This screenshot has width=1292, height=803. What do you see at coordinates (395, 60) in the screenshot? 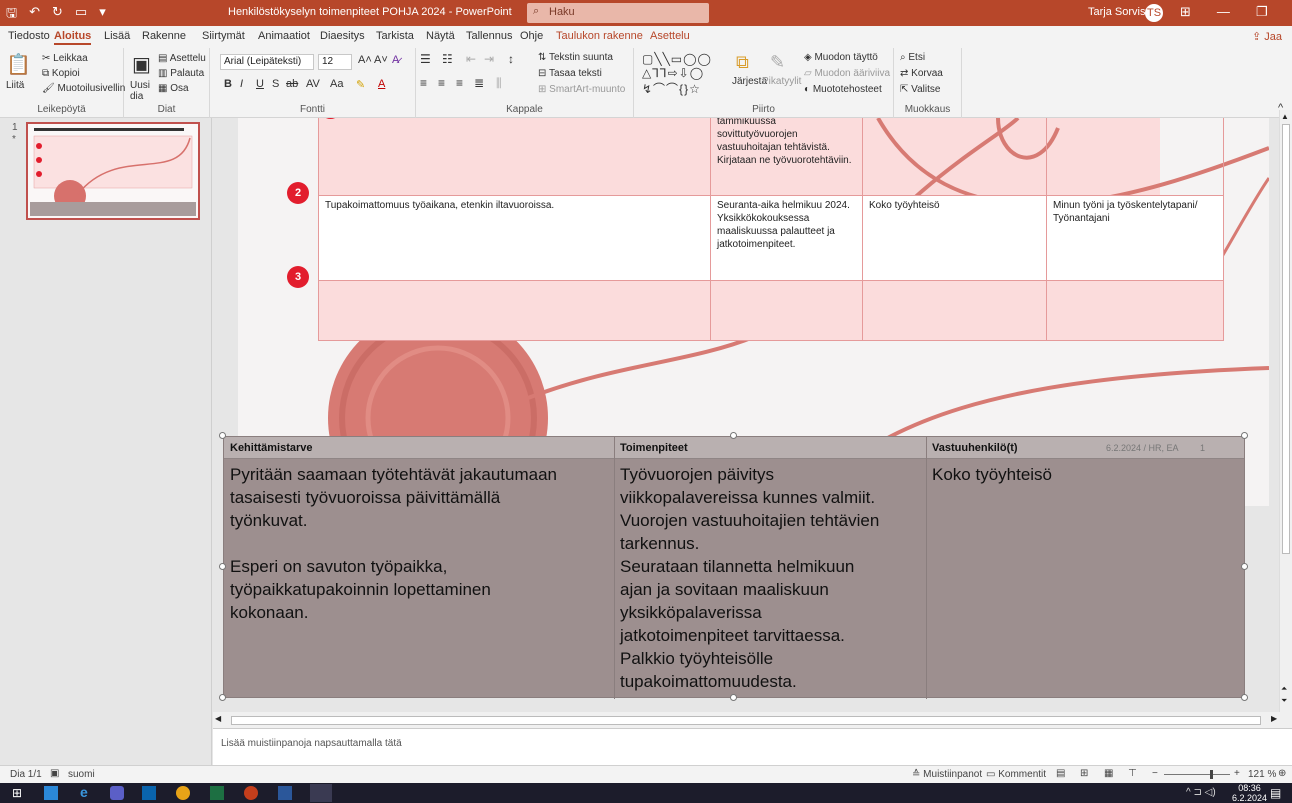
I see `clear-format-icon: A̷` at bounding box center [395, 60].